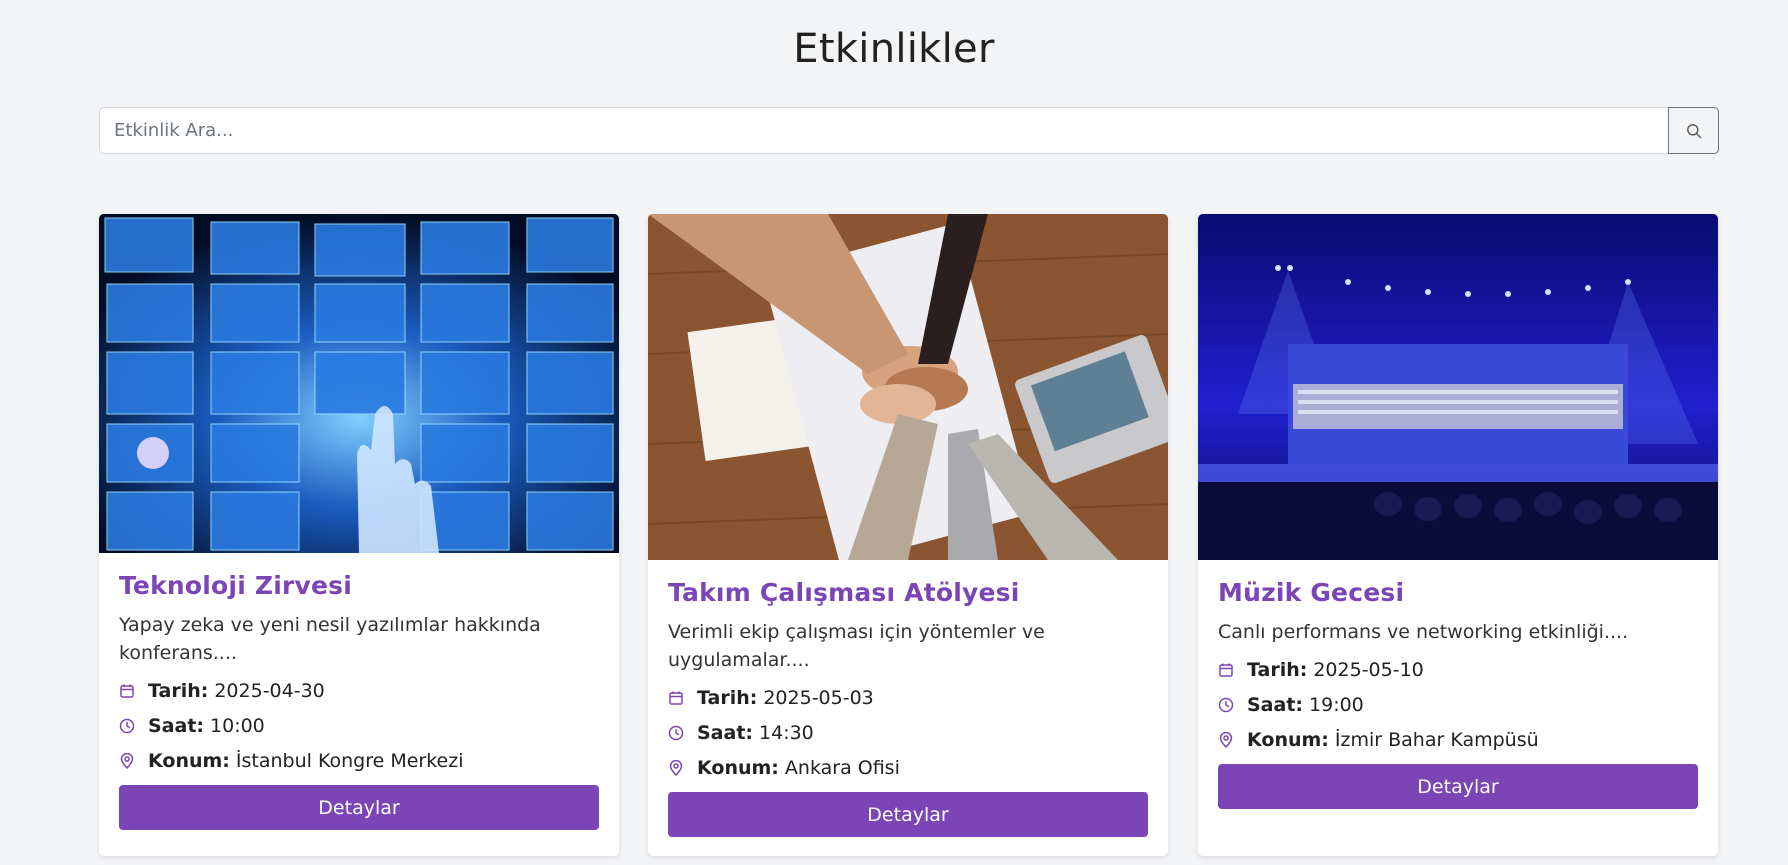 The image size is (1788, 865). What do you see at coordinates (359, 690) in the screenshot?
I see `event-date: Tarih: 2025-04-30` at bounding box center [359, 690].